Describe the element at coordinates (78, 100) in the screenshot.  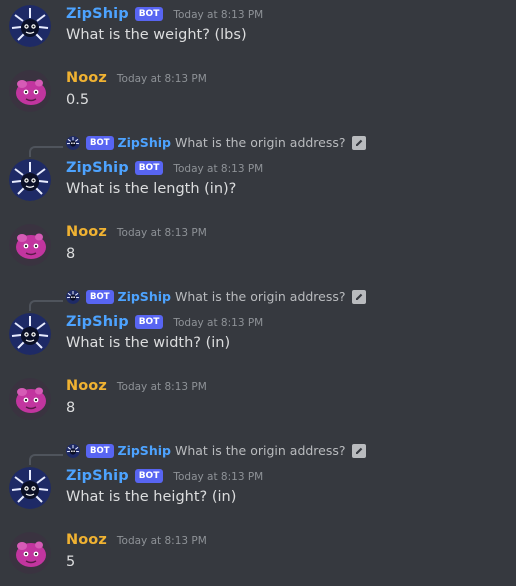
I see `message-text: 0.5` at that location.